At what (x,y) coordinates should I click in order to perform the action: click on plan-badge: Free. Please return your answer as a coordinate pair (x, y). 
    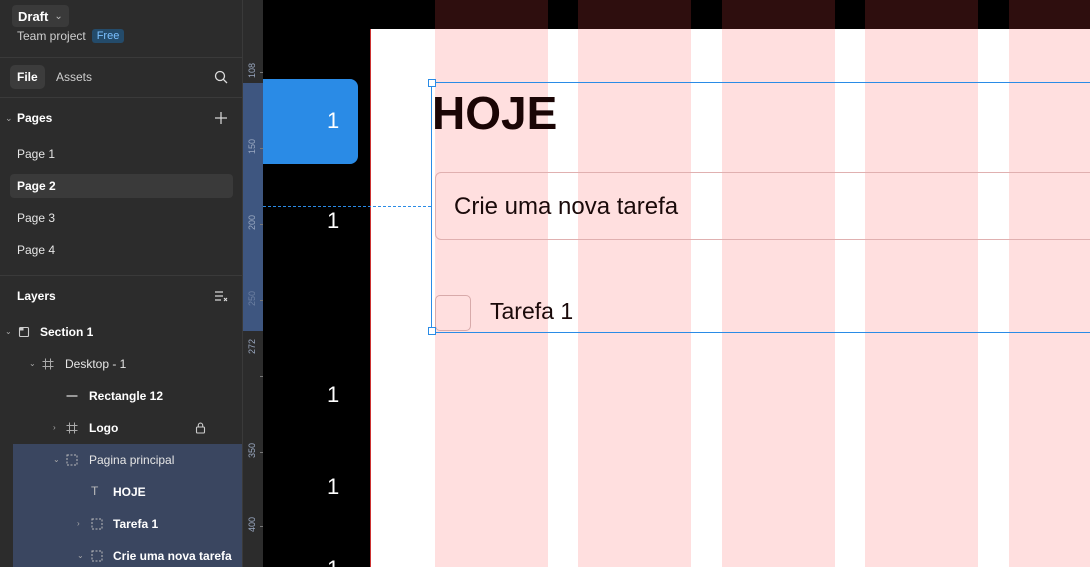
    Looking at the image, I should click on (108, 36).